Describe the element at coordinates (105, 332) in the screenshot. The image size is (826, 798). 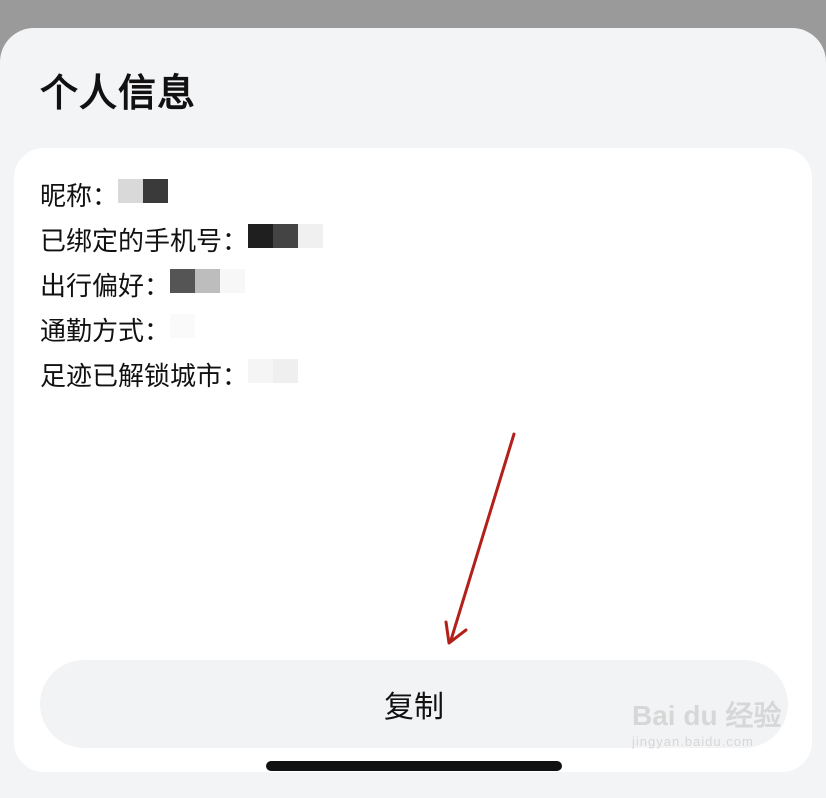
I see `commute-method-label: 通勤方式：` at that location.